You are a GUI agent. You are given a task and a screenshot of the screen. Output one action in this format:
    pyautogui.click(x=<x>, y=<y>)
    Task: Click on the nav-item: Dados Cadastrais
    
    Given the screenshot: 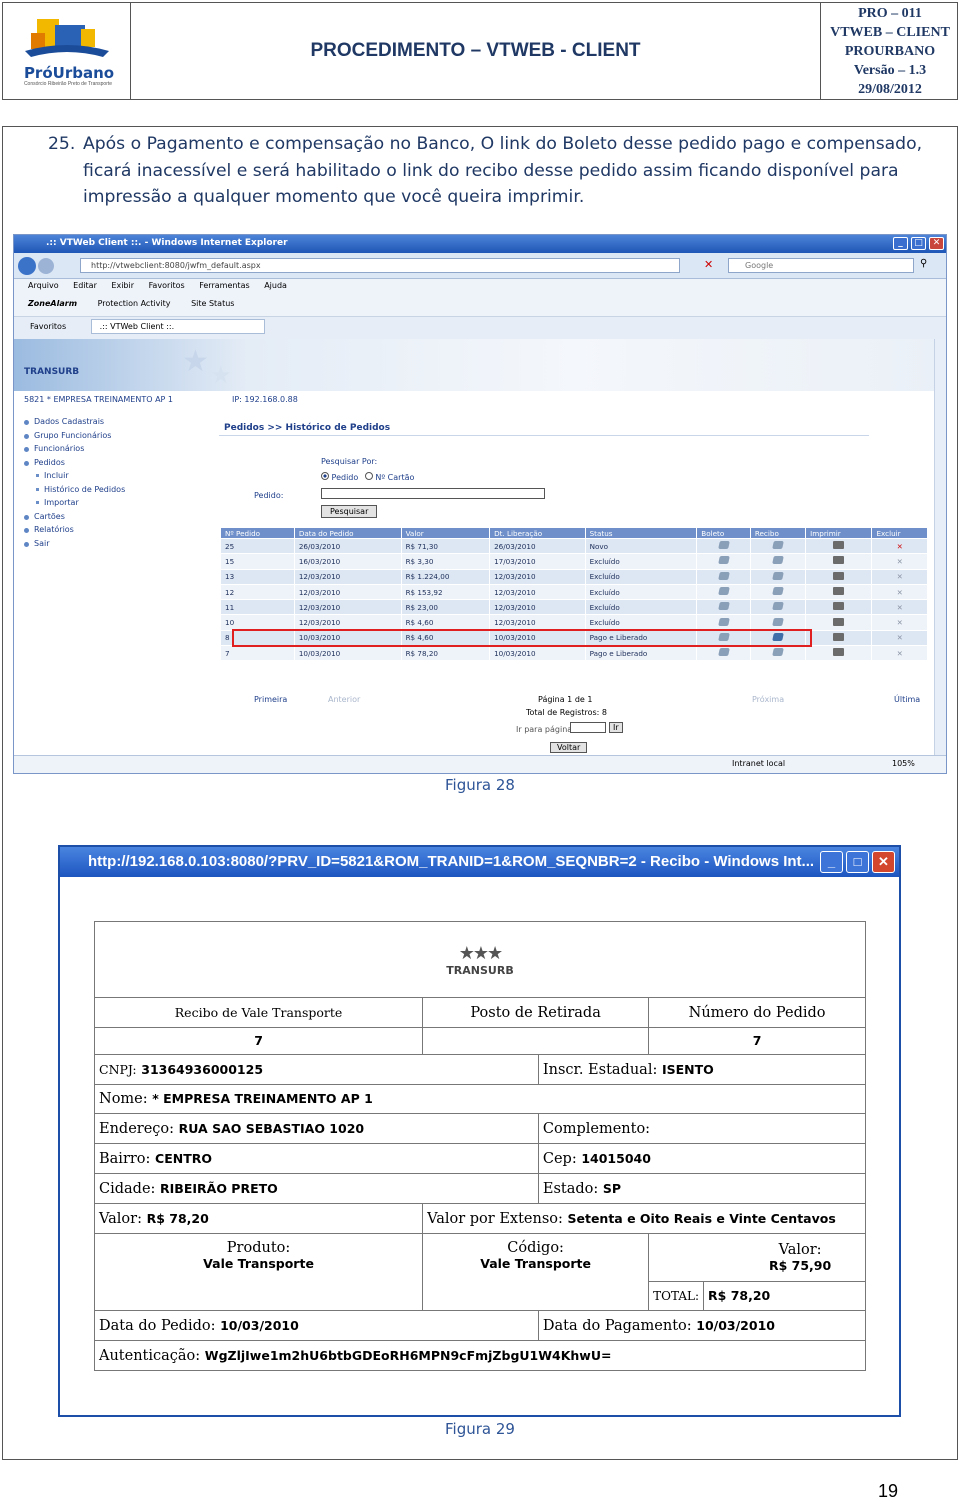 What is the action you would take?
    pyautogui.click(x=73, y=424)
    